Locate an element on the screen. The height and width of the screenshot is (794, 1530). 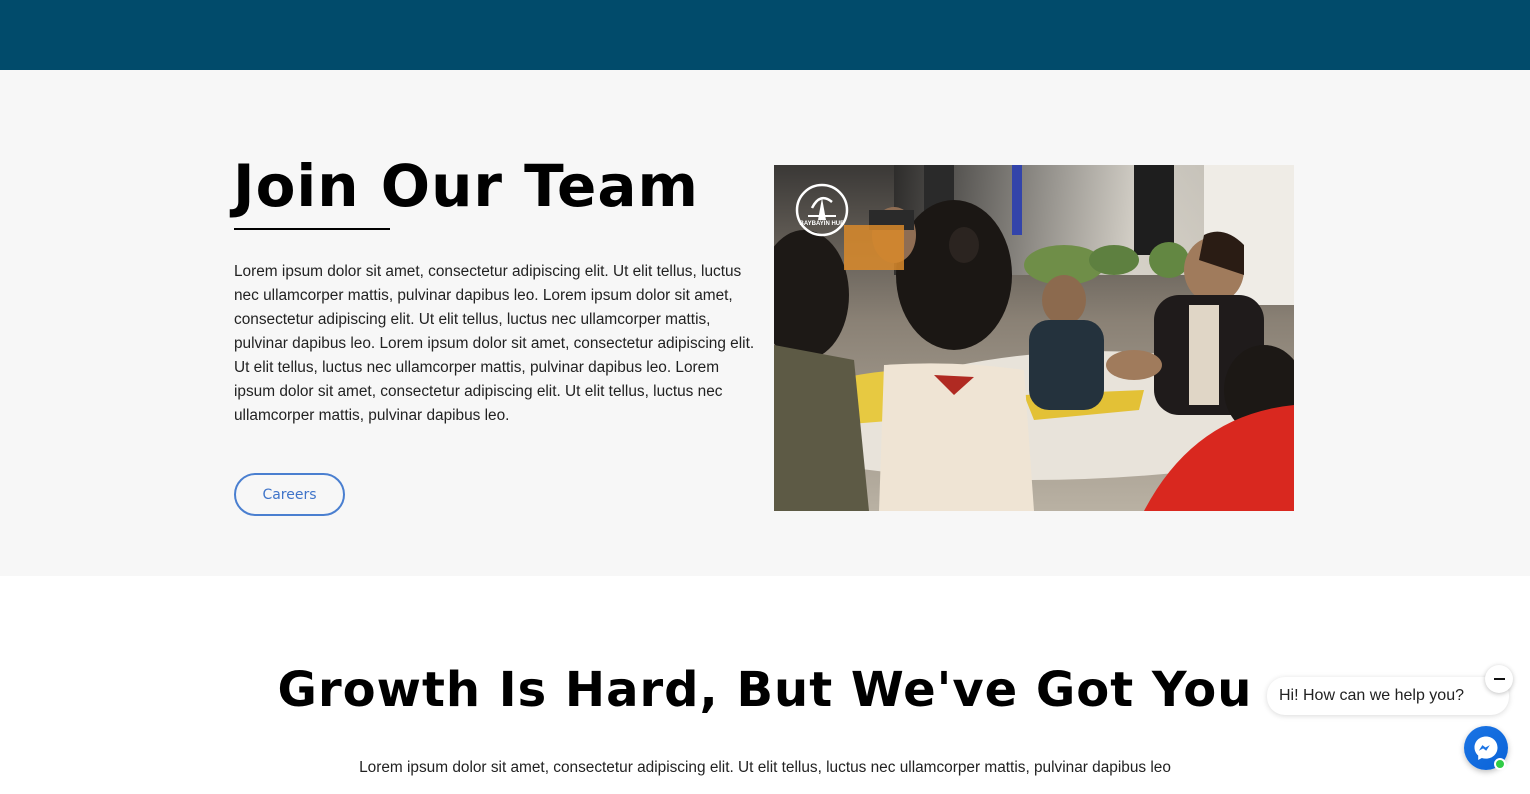
top-header-bar is located at coordinates (765, 35).